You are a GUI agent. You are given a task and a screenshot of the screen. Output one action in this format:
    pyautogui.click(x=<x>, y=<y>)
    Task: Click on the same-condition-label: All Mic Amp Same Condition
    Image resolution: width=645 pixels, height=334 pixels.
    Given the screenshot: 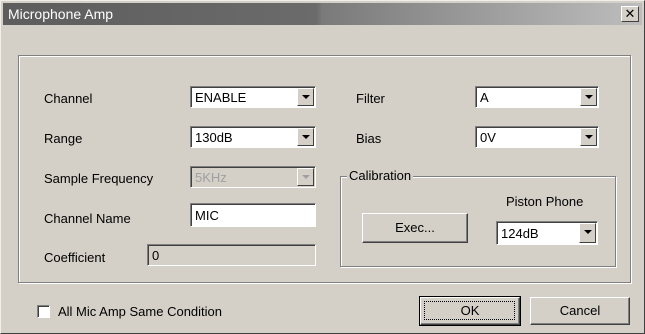 What is the action you would take?
    pyautogui.click(x=140, y=311)
    